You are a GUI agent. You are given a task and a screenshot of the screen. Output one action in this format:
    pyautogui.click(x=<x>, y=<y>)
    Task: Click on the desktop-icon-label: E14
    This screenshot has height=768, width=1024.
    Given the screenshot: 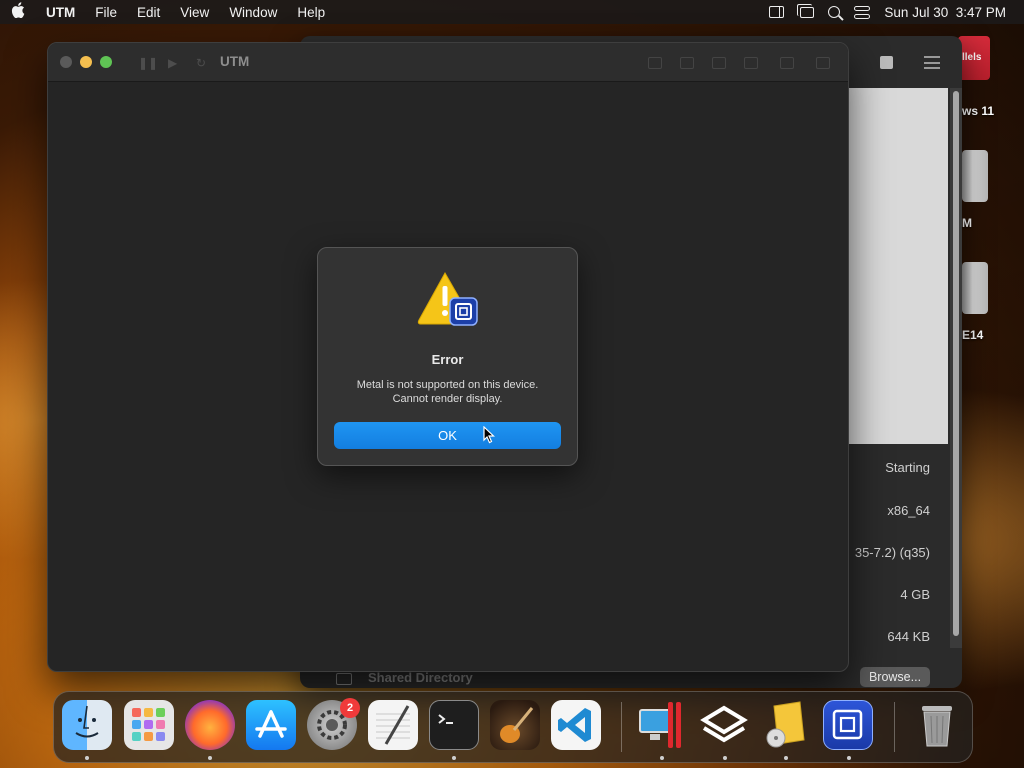 What is the action you would take?
    pyautogui.click(x=973, y=335)
    